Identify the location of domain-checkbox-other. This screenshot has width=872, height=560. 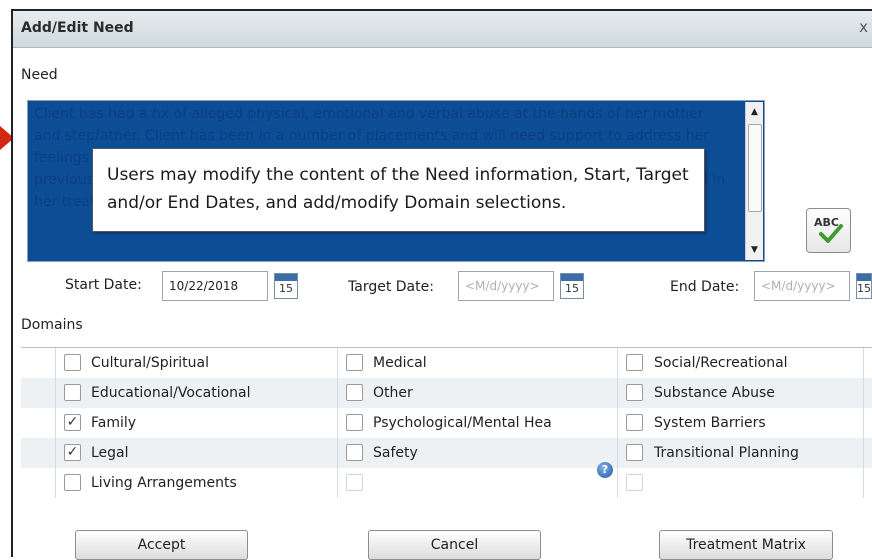
(354, 392).